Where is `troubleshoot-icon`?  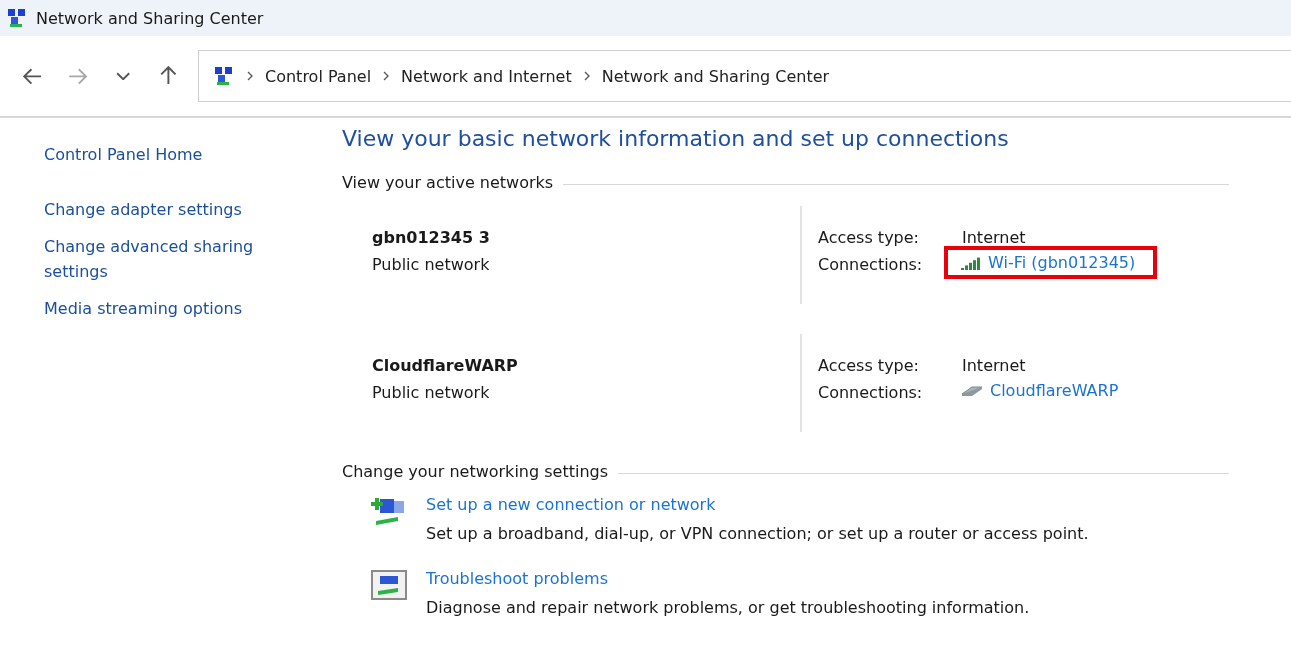 troubleshoot-icon is located at coordinates (389, 585).